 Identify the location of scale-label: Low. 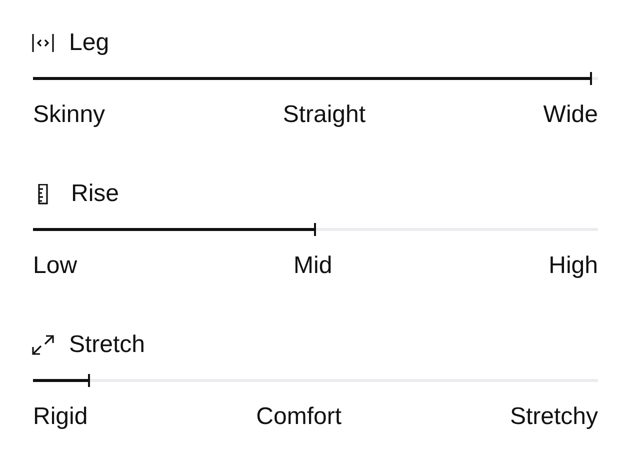
(55, 266).